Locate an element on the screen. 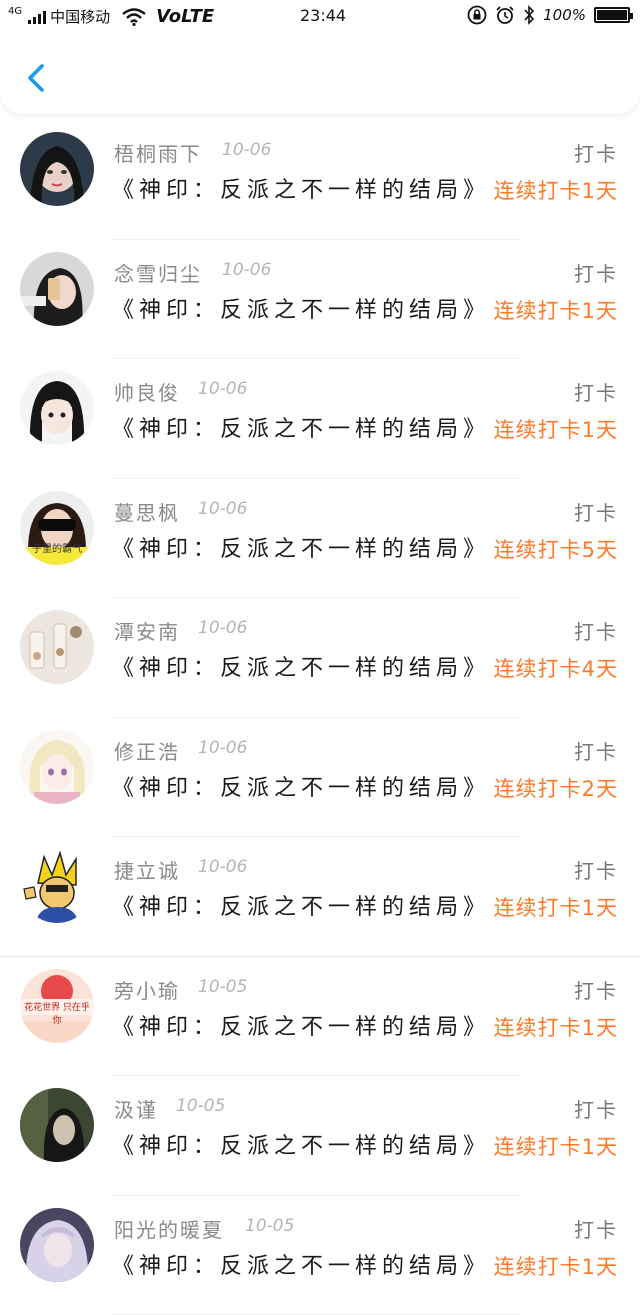 Image resolution: width=640 pixels, height=1315 pixels. wifi-icon is located at coordinates (134, 17).